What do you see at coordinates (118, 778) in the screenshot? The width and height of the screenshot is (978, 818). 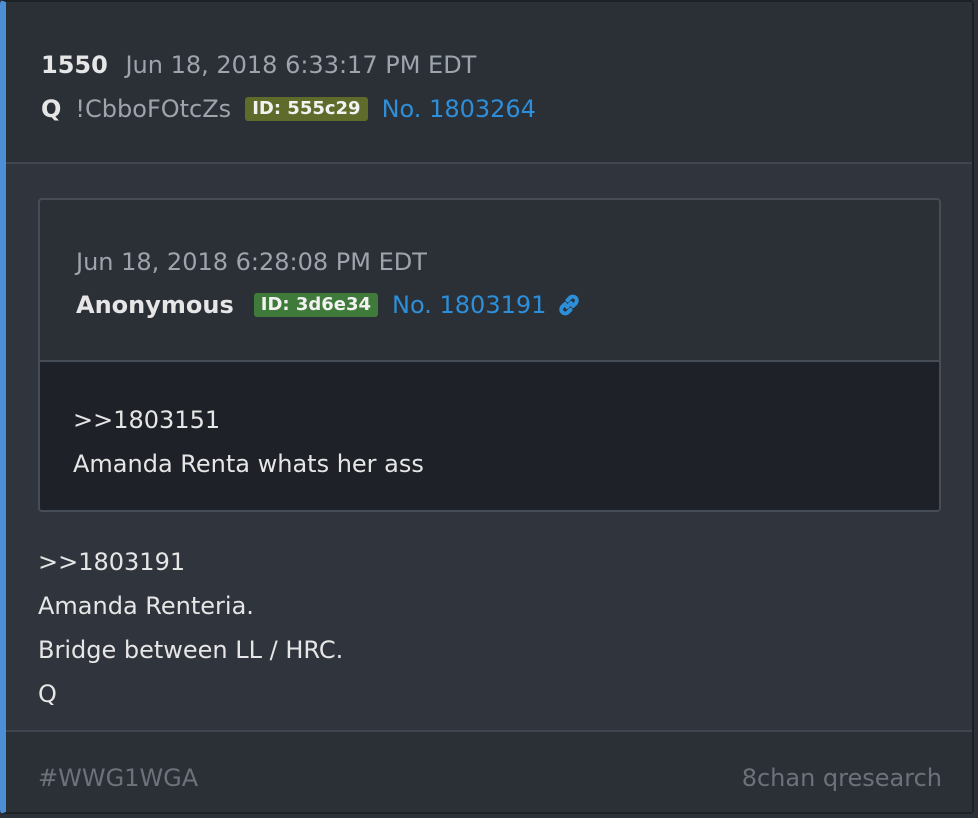 I see `hashtag: #WWG1WGA` at bounding box center [118, 778].